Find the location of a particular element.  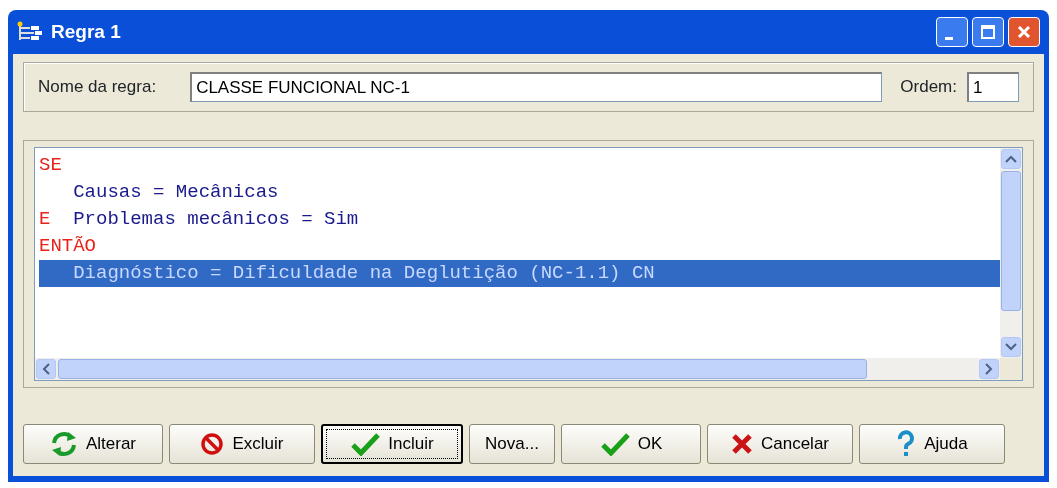

question-mark-icon is located at coordinates (906, 444).